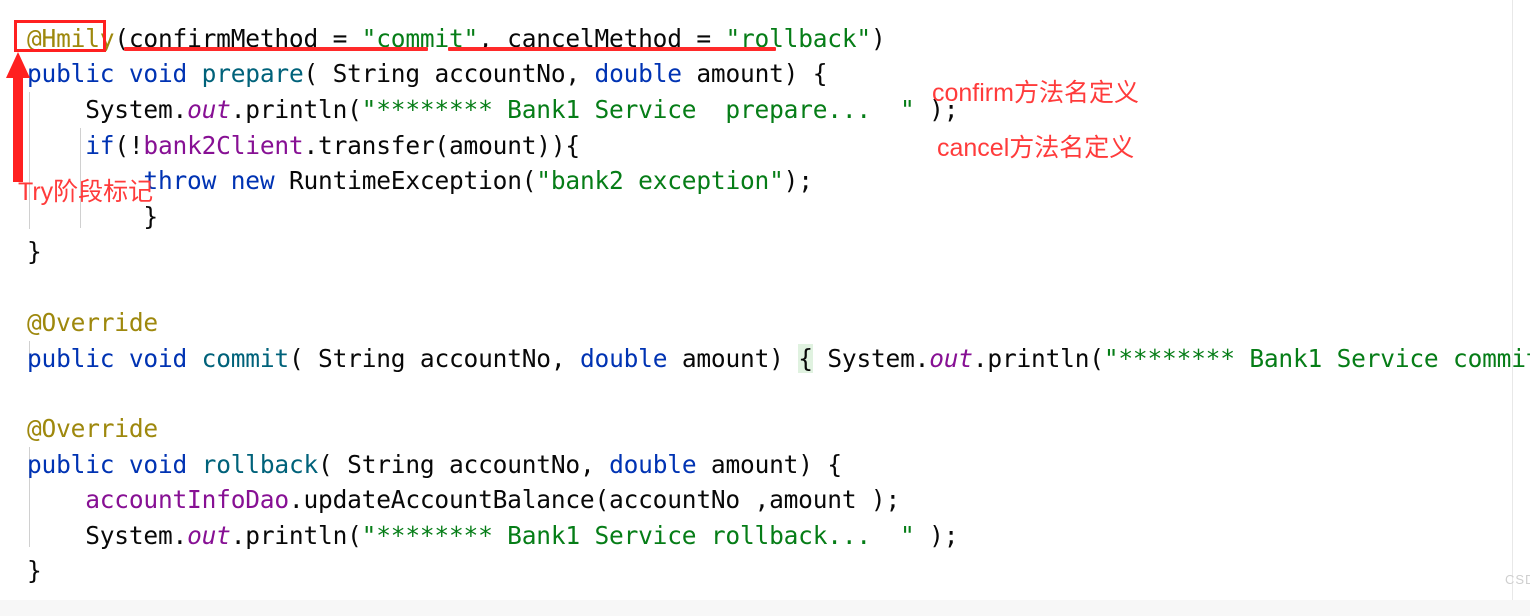 The width and height of the screenshot is (1530, 616). Describe the element at coordinates (60, 36) in the screenshot. I see `hmily-annotation-highlight-box` at that location.